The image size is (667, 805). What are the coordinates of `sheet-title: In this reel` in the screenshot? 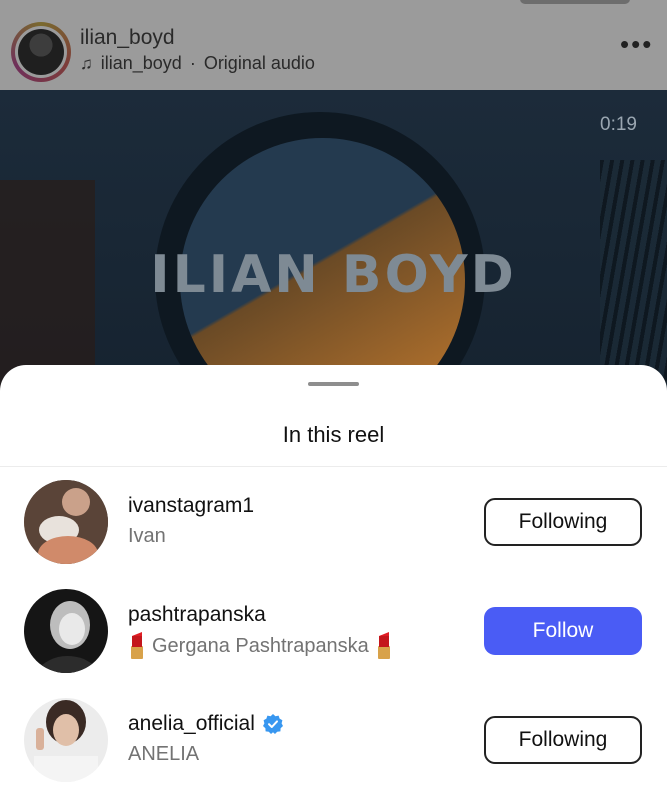 It's located at (333, 434).